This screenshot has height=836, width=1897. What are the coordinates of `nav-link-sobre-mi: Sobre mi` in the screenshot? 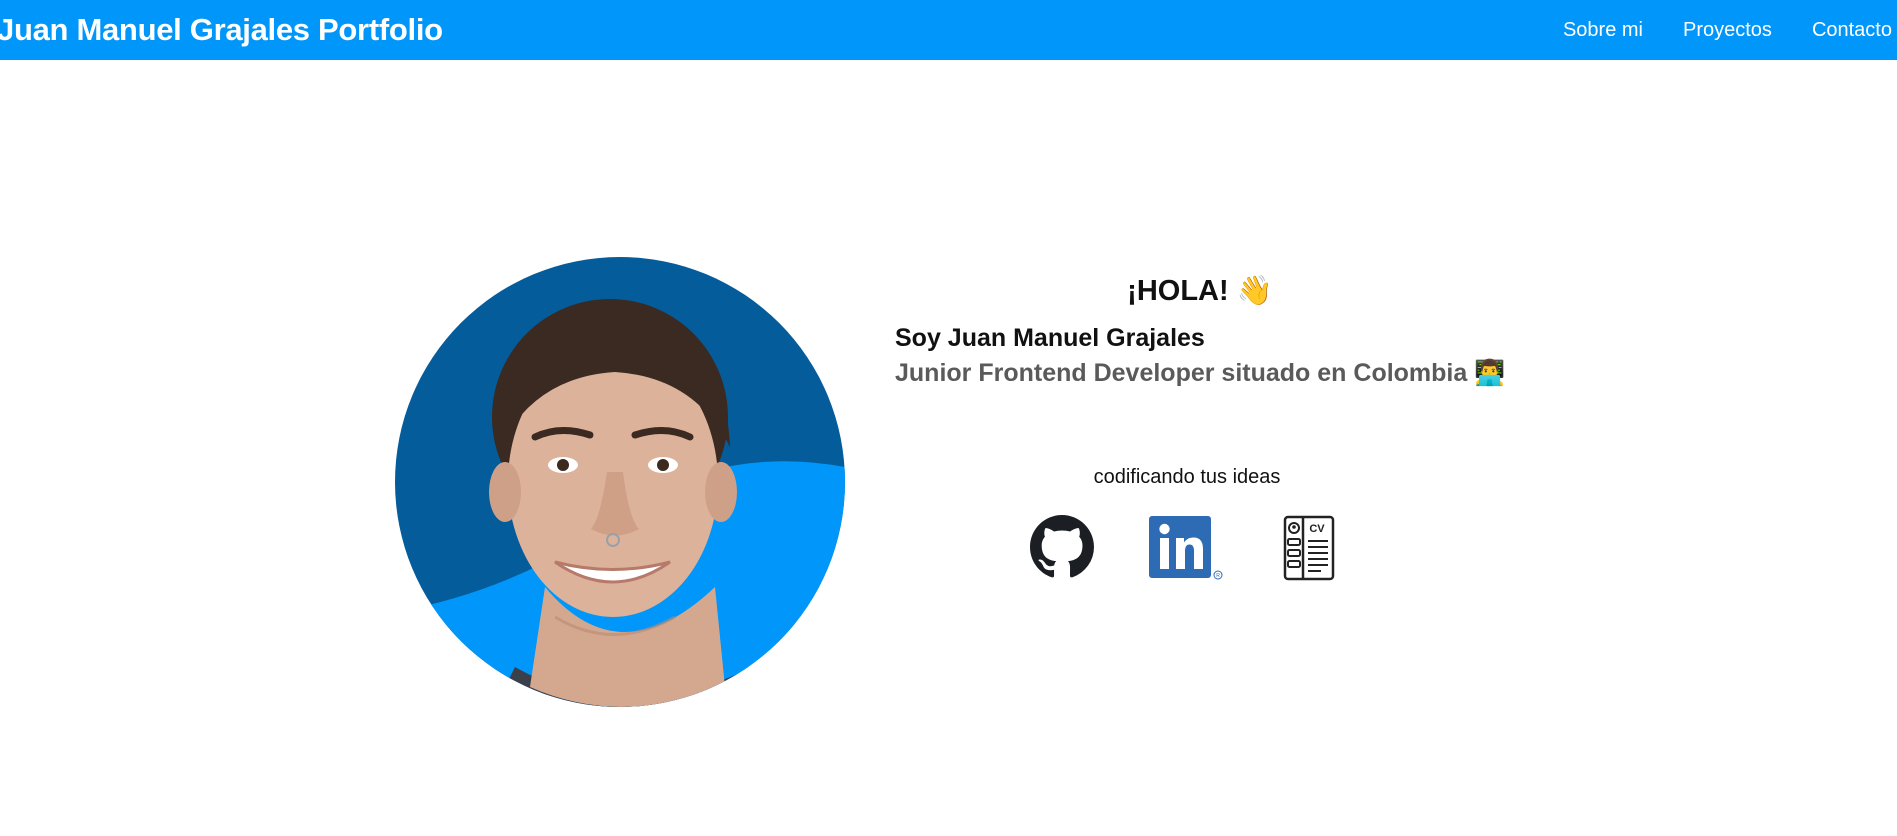 It's located at (1603, 30).